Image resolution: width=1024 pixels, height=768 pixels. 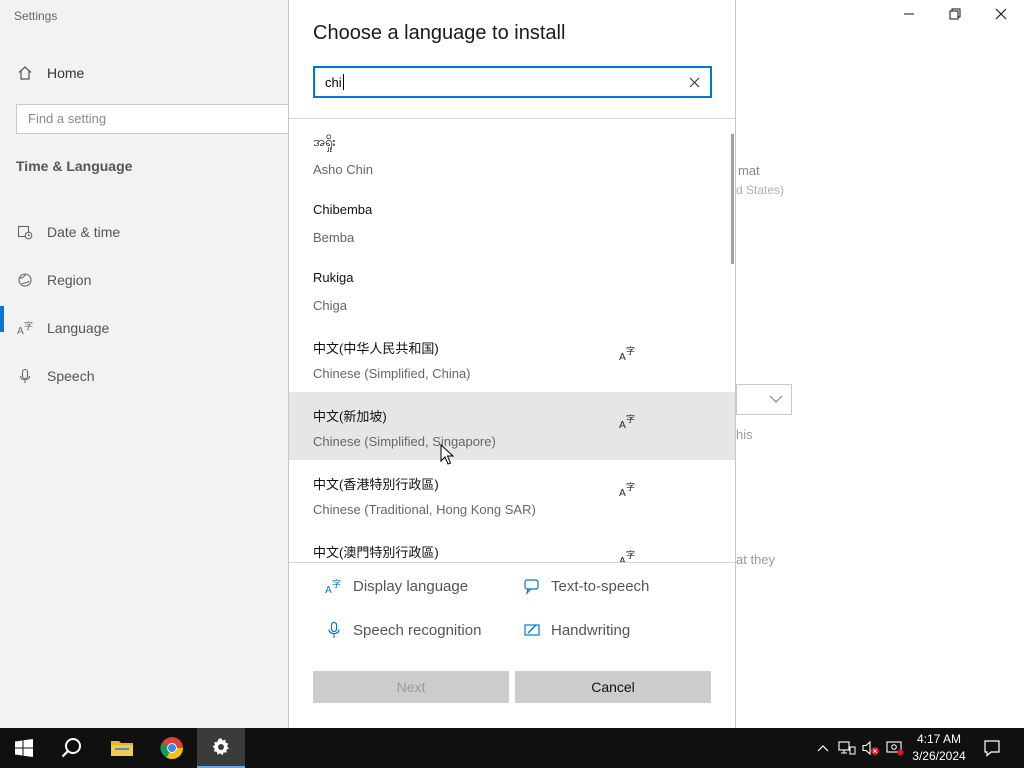 What do you see at coordinates (84, 232) in the screenshot?
I see `sidebar-item-label: Date & time` at bounding box center [84, 232].